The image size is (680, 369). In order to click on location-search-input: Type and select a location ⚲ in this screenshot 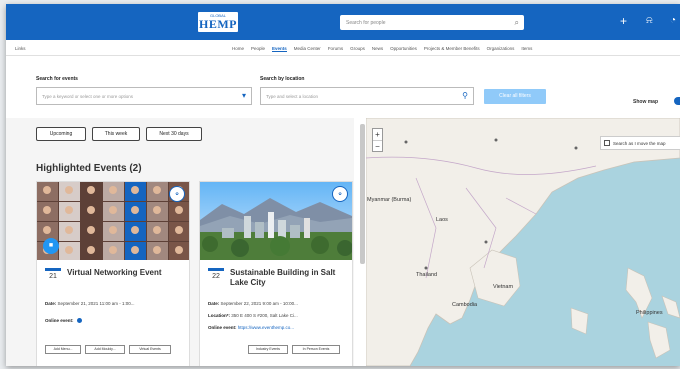, I will do `click(367, 96)`.